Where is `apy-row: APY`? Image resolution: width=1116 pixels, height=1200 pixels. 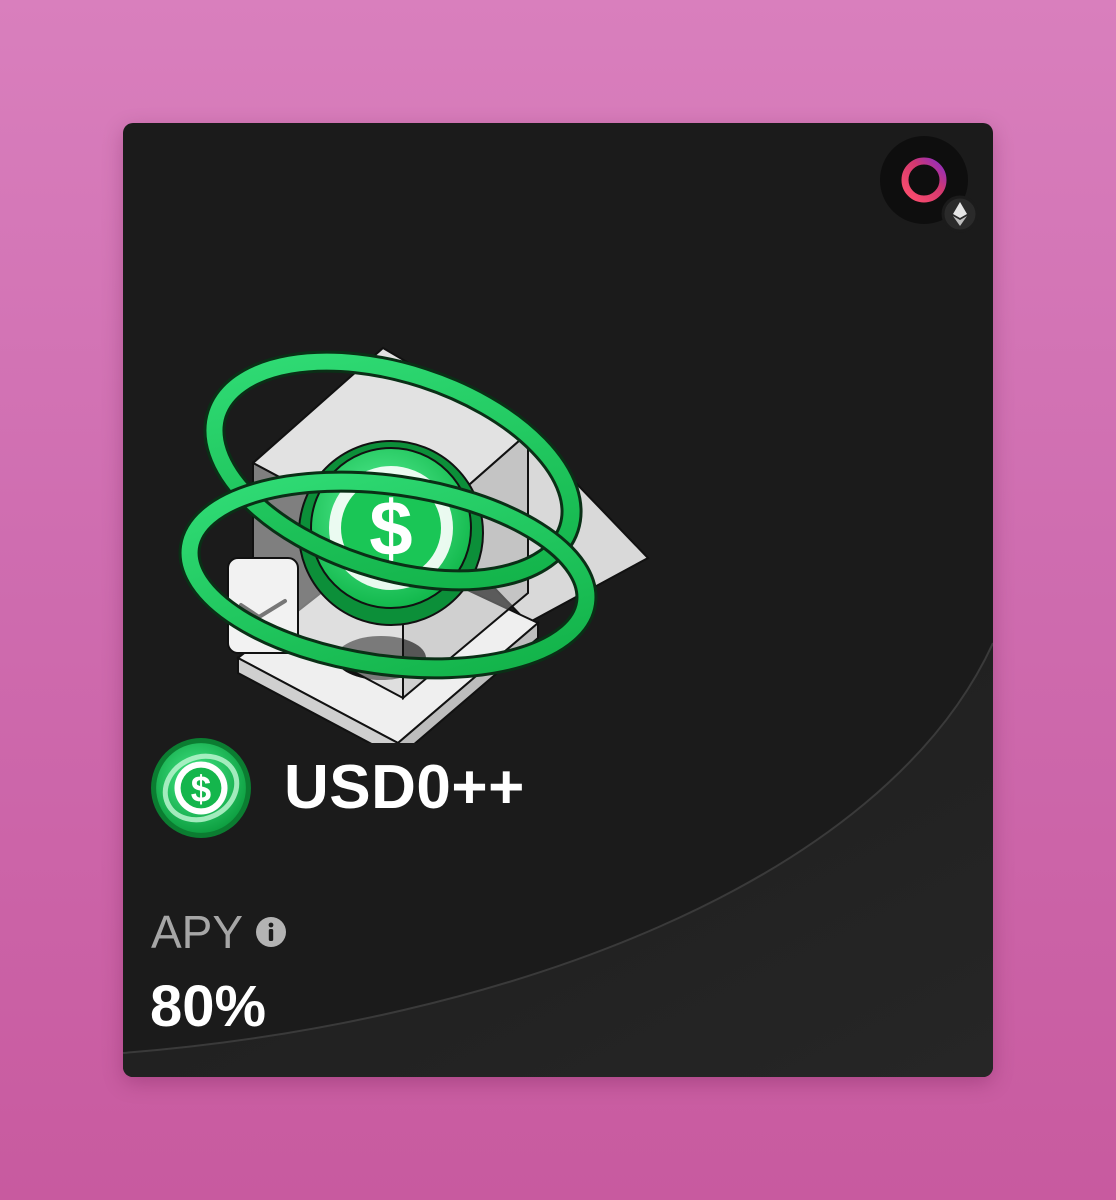 apy-row: APY is located at coordinates (219, 932).